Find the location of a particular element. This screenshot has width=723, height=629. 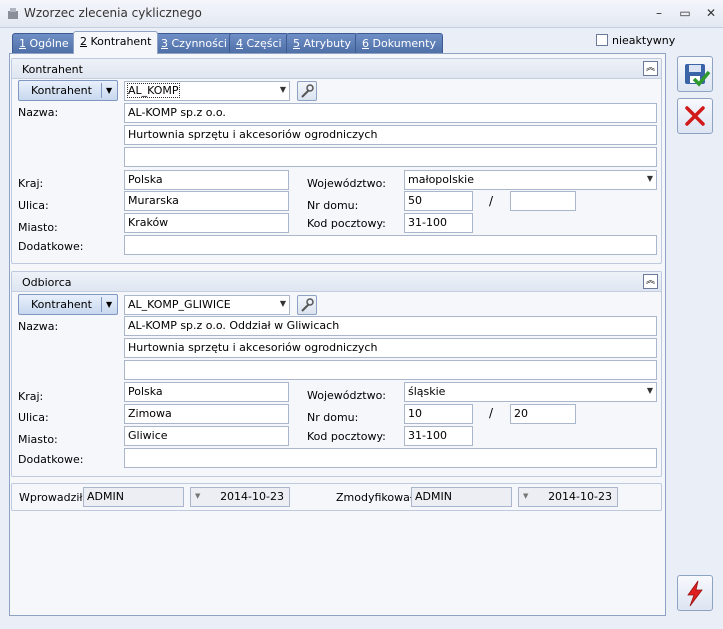

kontrahent-ulica-field: Murarska is located at coordinates (206, 201).